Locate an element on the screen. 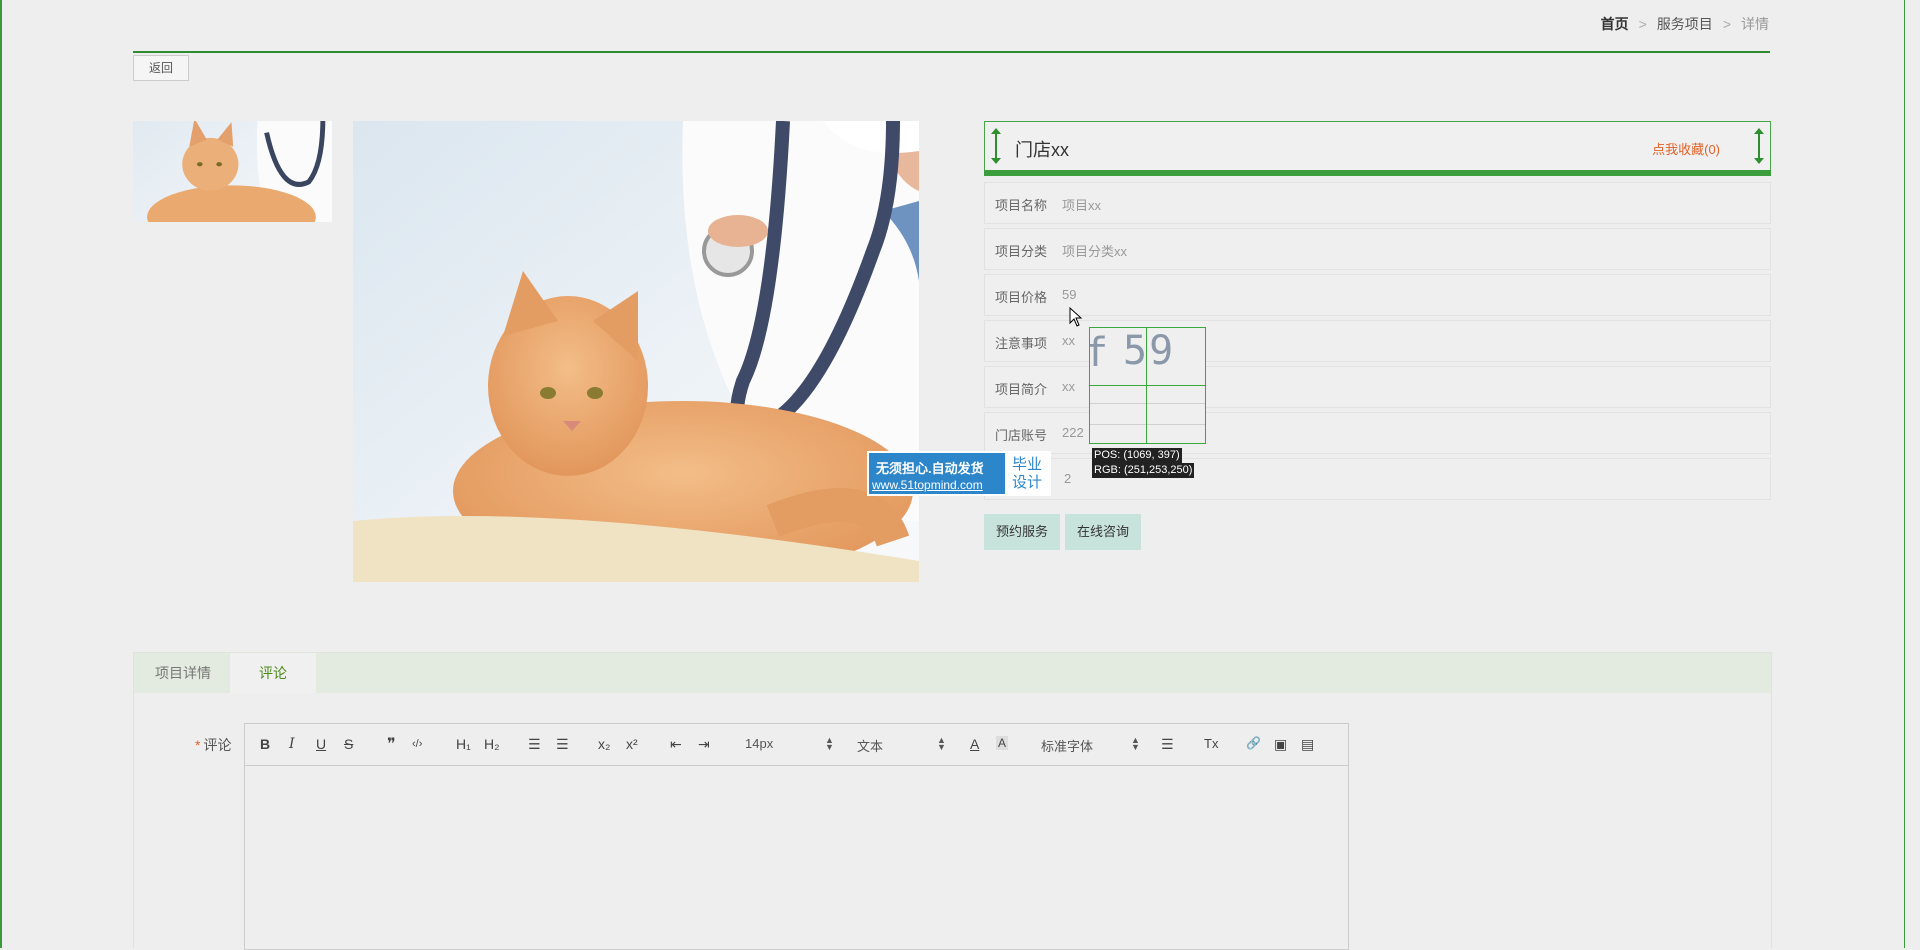 The width and height of the screenshot is (1920, 950). subscript-button: x₂ is located at coordinates (604, 744).